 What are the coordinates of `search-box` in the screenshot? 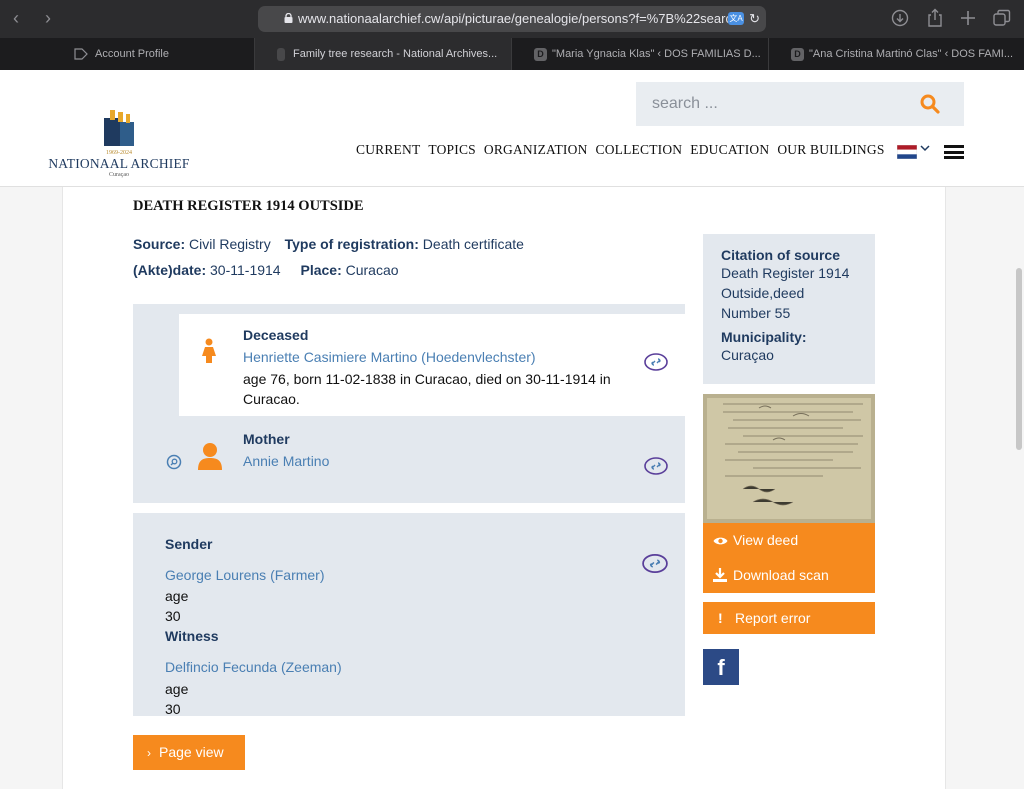 It's located at (800, 104).